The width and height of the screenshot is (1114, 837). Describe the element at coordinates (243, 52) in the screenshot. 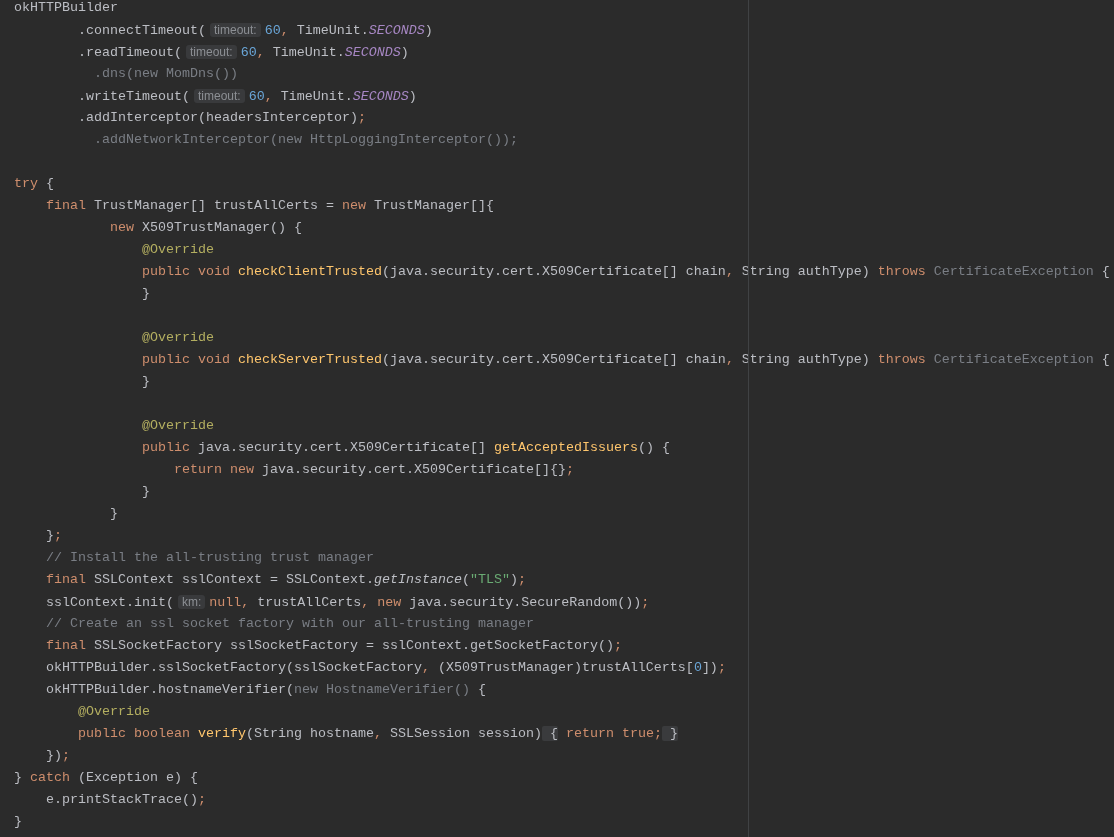

I see `code-line: .readTimeout( timeout: 60, TimeUnit.SECONDS)` at that location.